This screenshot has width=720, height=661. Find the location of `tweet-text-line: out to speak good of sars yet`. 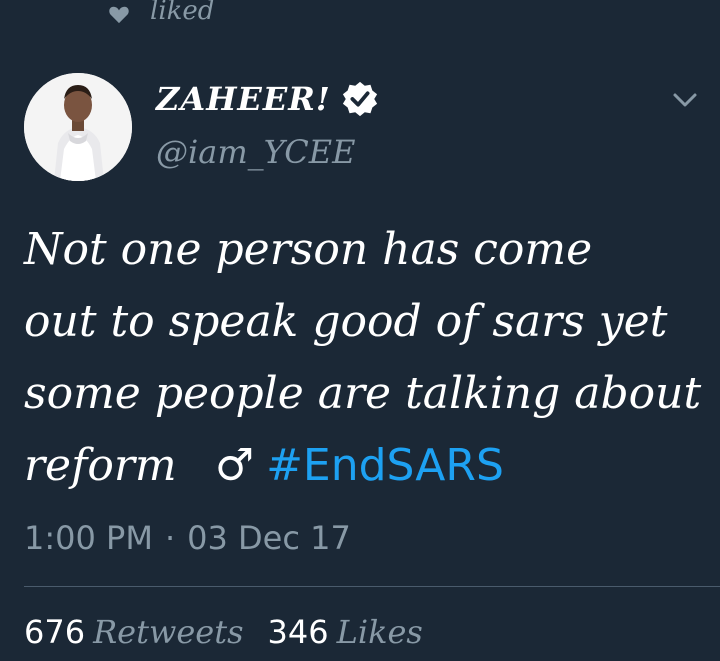

tweet-text-line: out to speak good of sars yet is located at coordinates (346, 321).